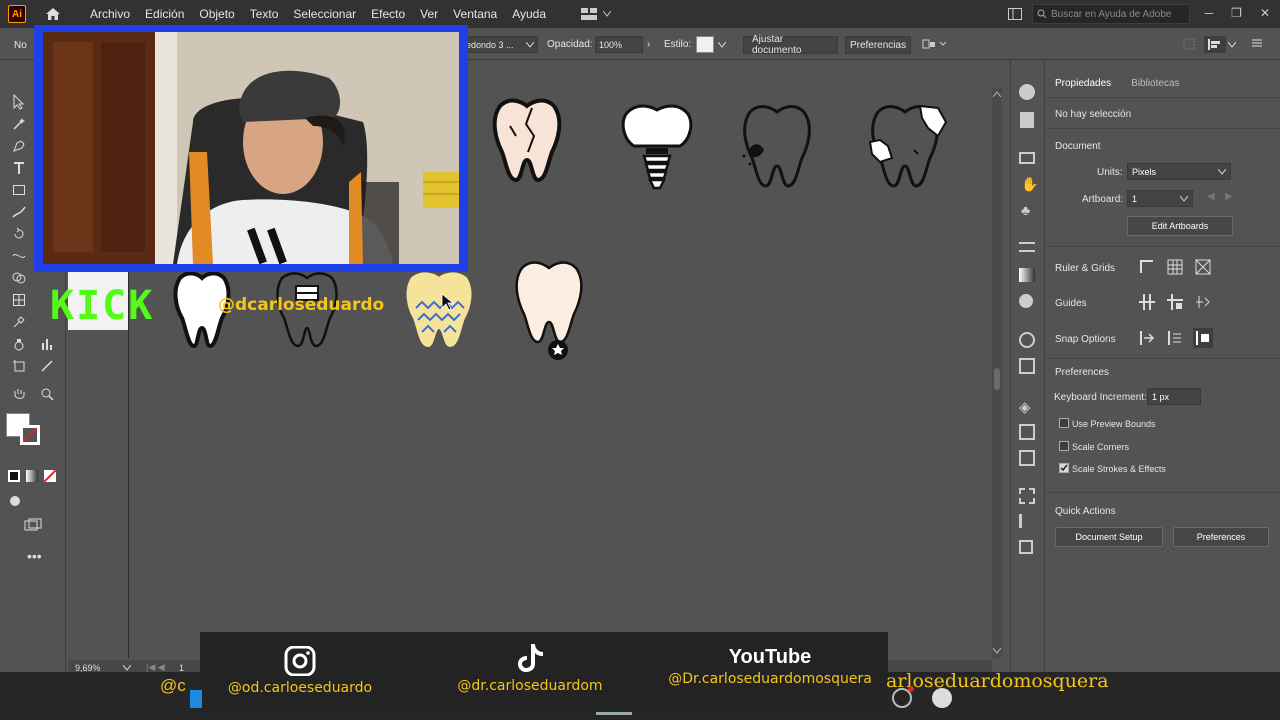 This screenshot has height=720, width=1280. Describe the element at coordinates (529, 14) in the screenshot. I see `menu-ayuda: Ayuda` at that location.